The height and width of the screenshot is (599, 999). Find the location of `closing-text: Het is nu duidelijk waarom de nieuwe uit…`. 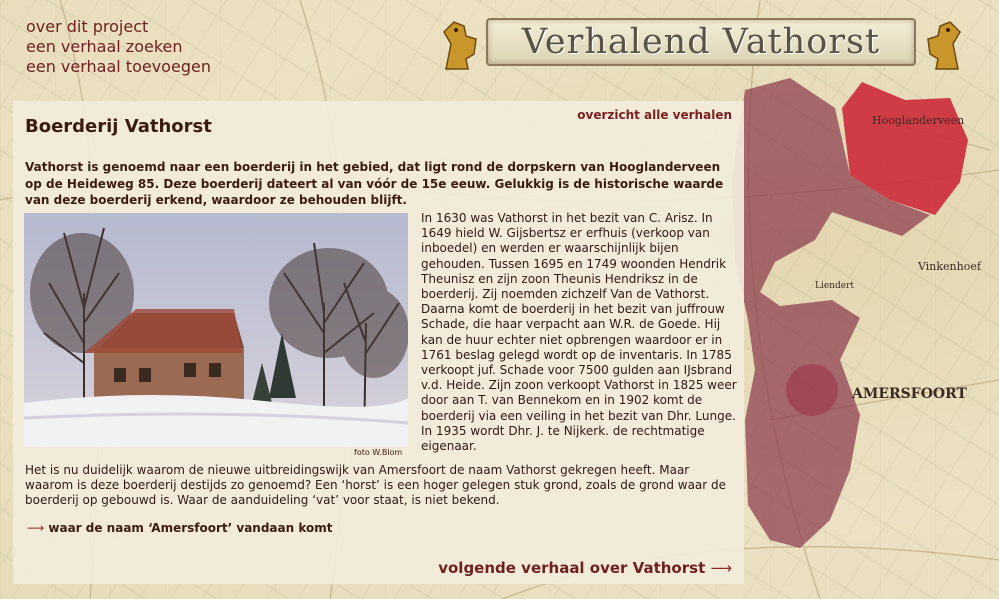

closing-text: Het is nu duidelijk waarom de nieuwe uit… is located at coordinates (376, 485).